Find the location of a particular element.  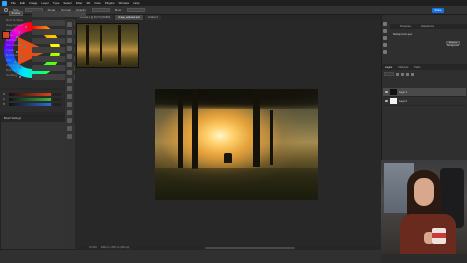

layer-filter-bar is located at coordinates (424, 74).